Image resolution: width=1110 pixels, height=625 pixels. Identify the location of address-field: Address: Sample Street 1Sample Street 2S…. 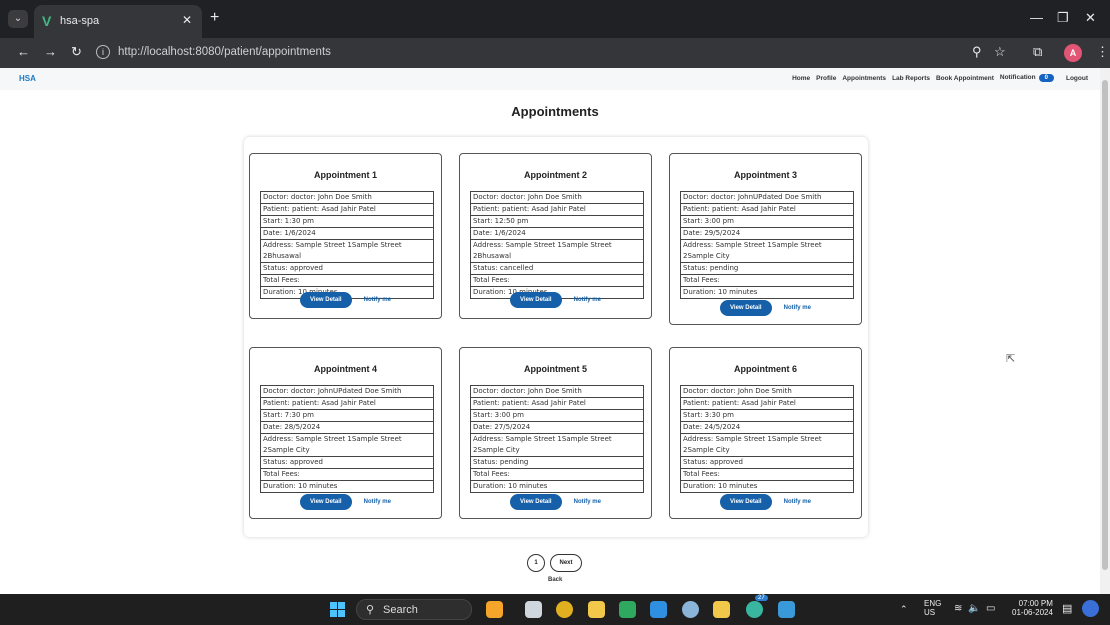
(767, 445).